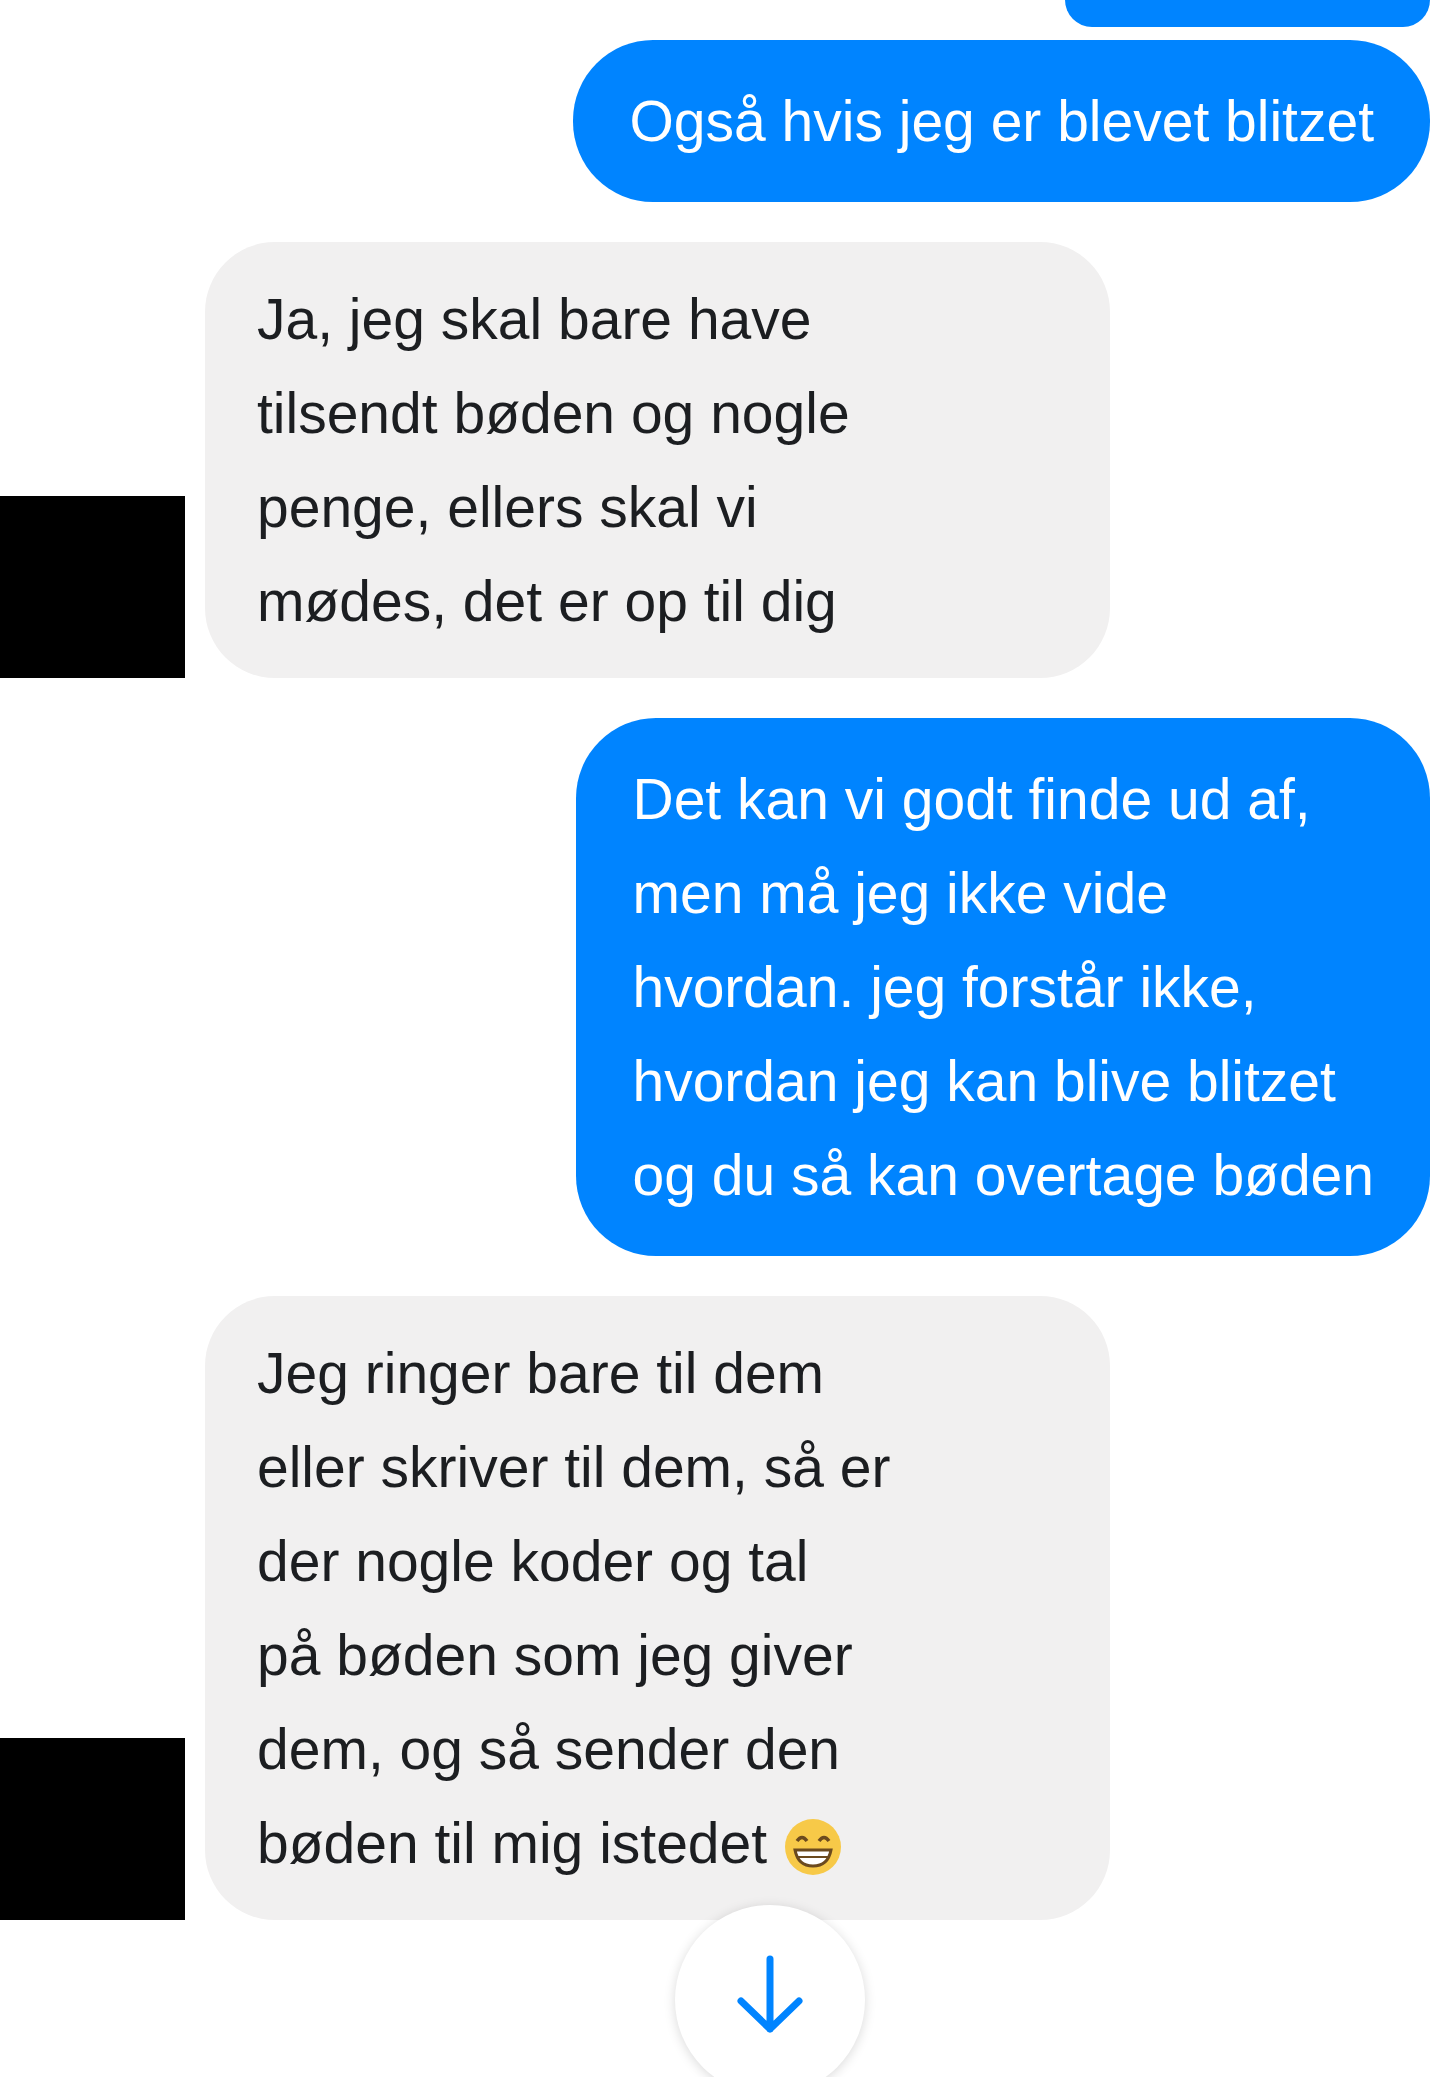  I want to click on received-message: Ja, jeg skal bare have tilsendt bøden og nogle penge, ellers skal vi mødes, det er op til dig, so click(657, 460).